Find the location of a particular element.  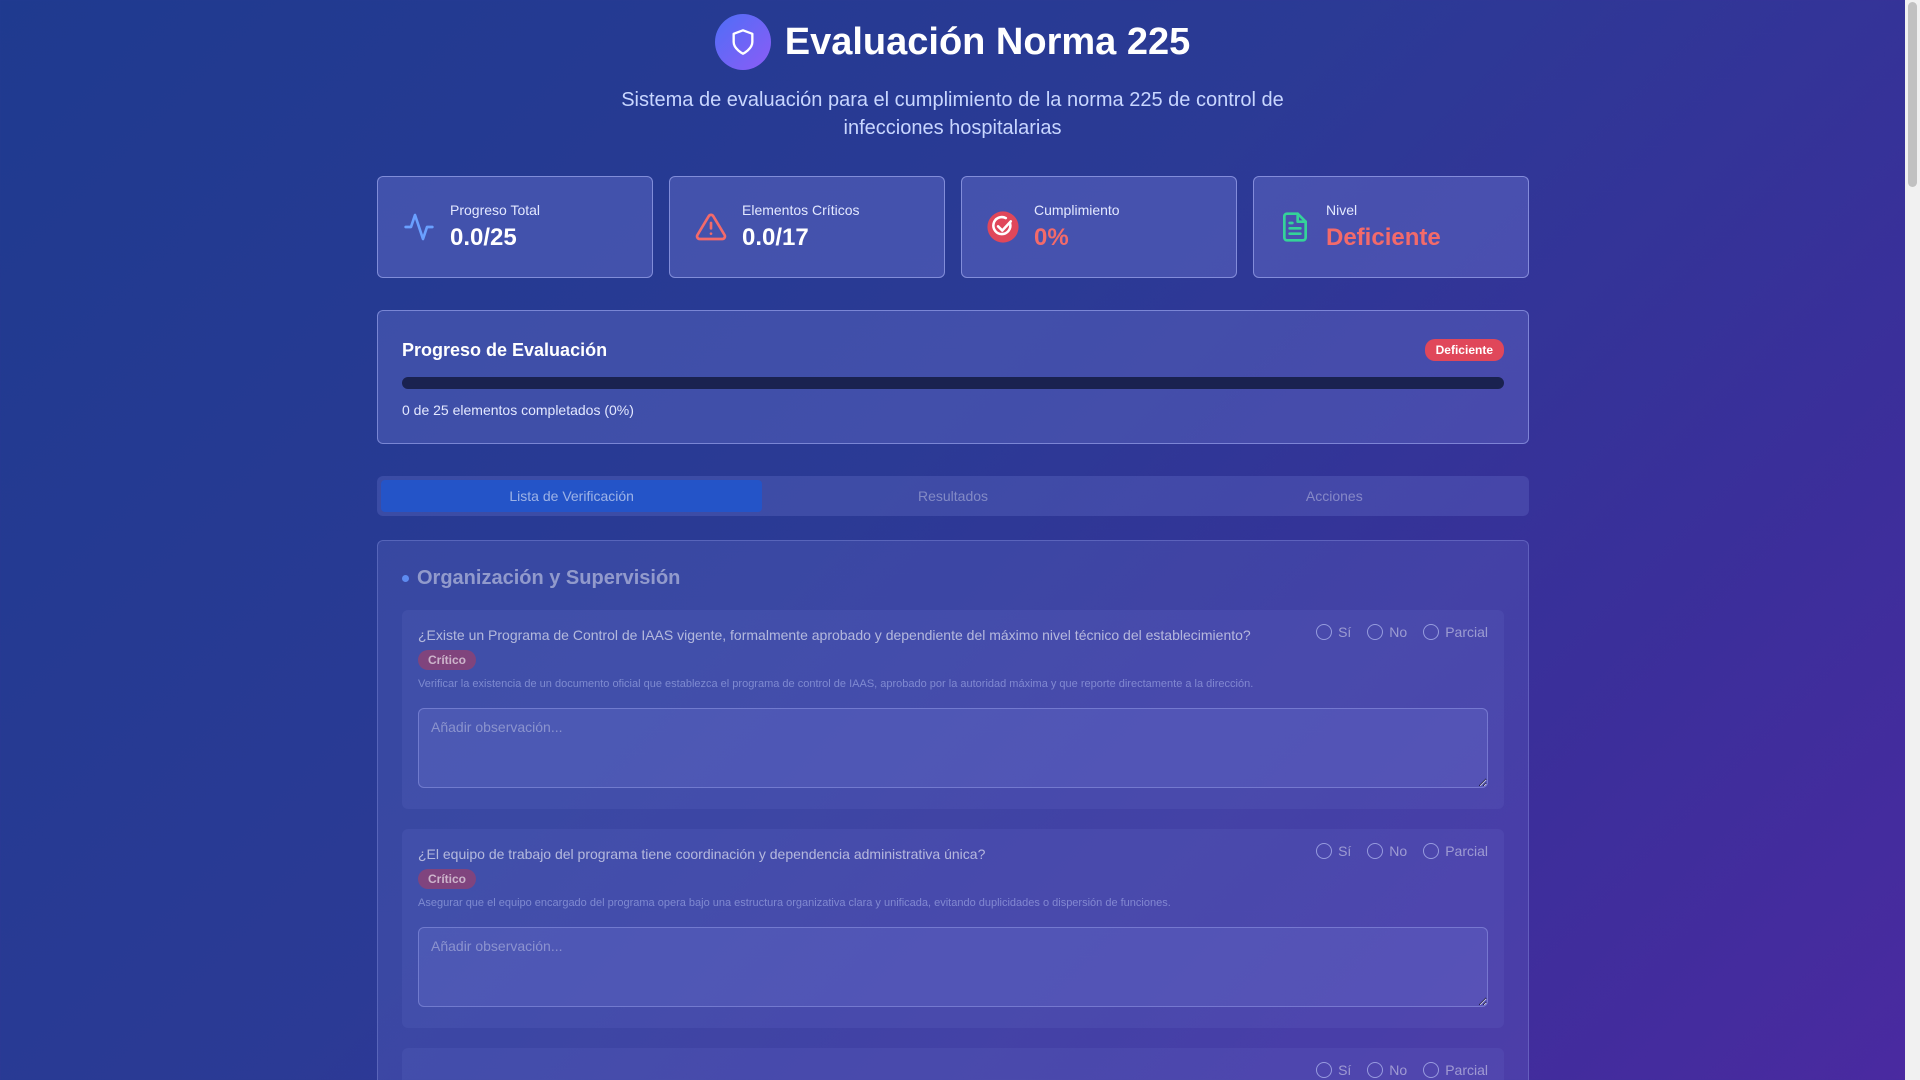

tab-checklist: Lista de Verificación is located at coordinates (572, 496).